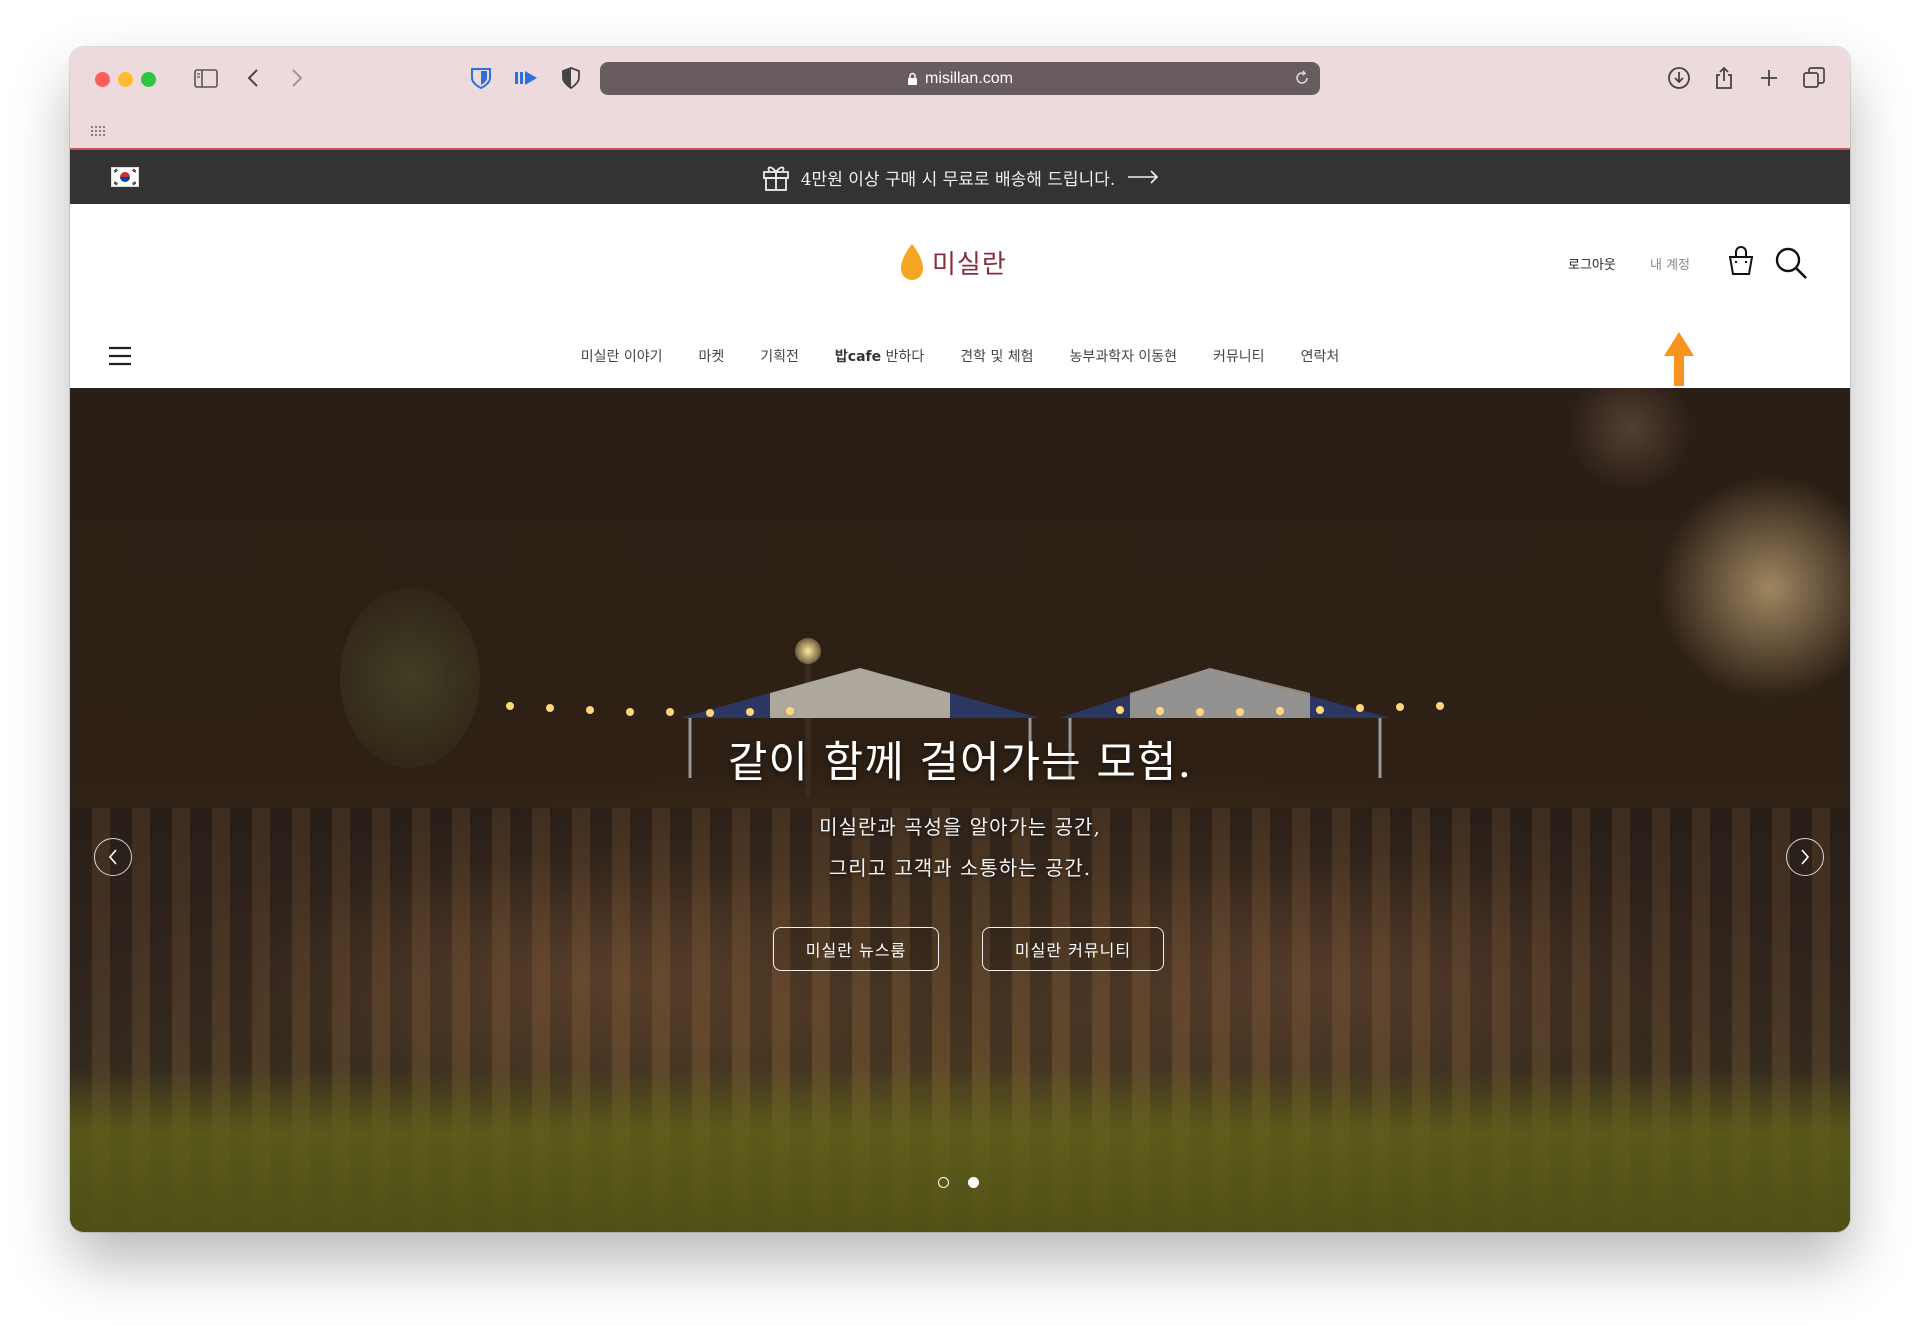  Describe the element at coordinates (1073, 949) in the screenshot. I see `community-button: 미실란 커뮤니티` at that location.